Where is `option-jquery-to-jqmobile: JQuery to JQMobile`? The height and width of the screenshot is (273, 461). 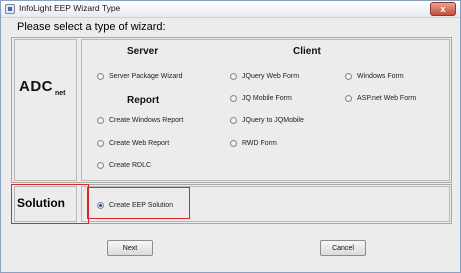
option-jquery-to-jqmobile: JQuery to JQMobile is located at coordinates (267, 120).